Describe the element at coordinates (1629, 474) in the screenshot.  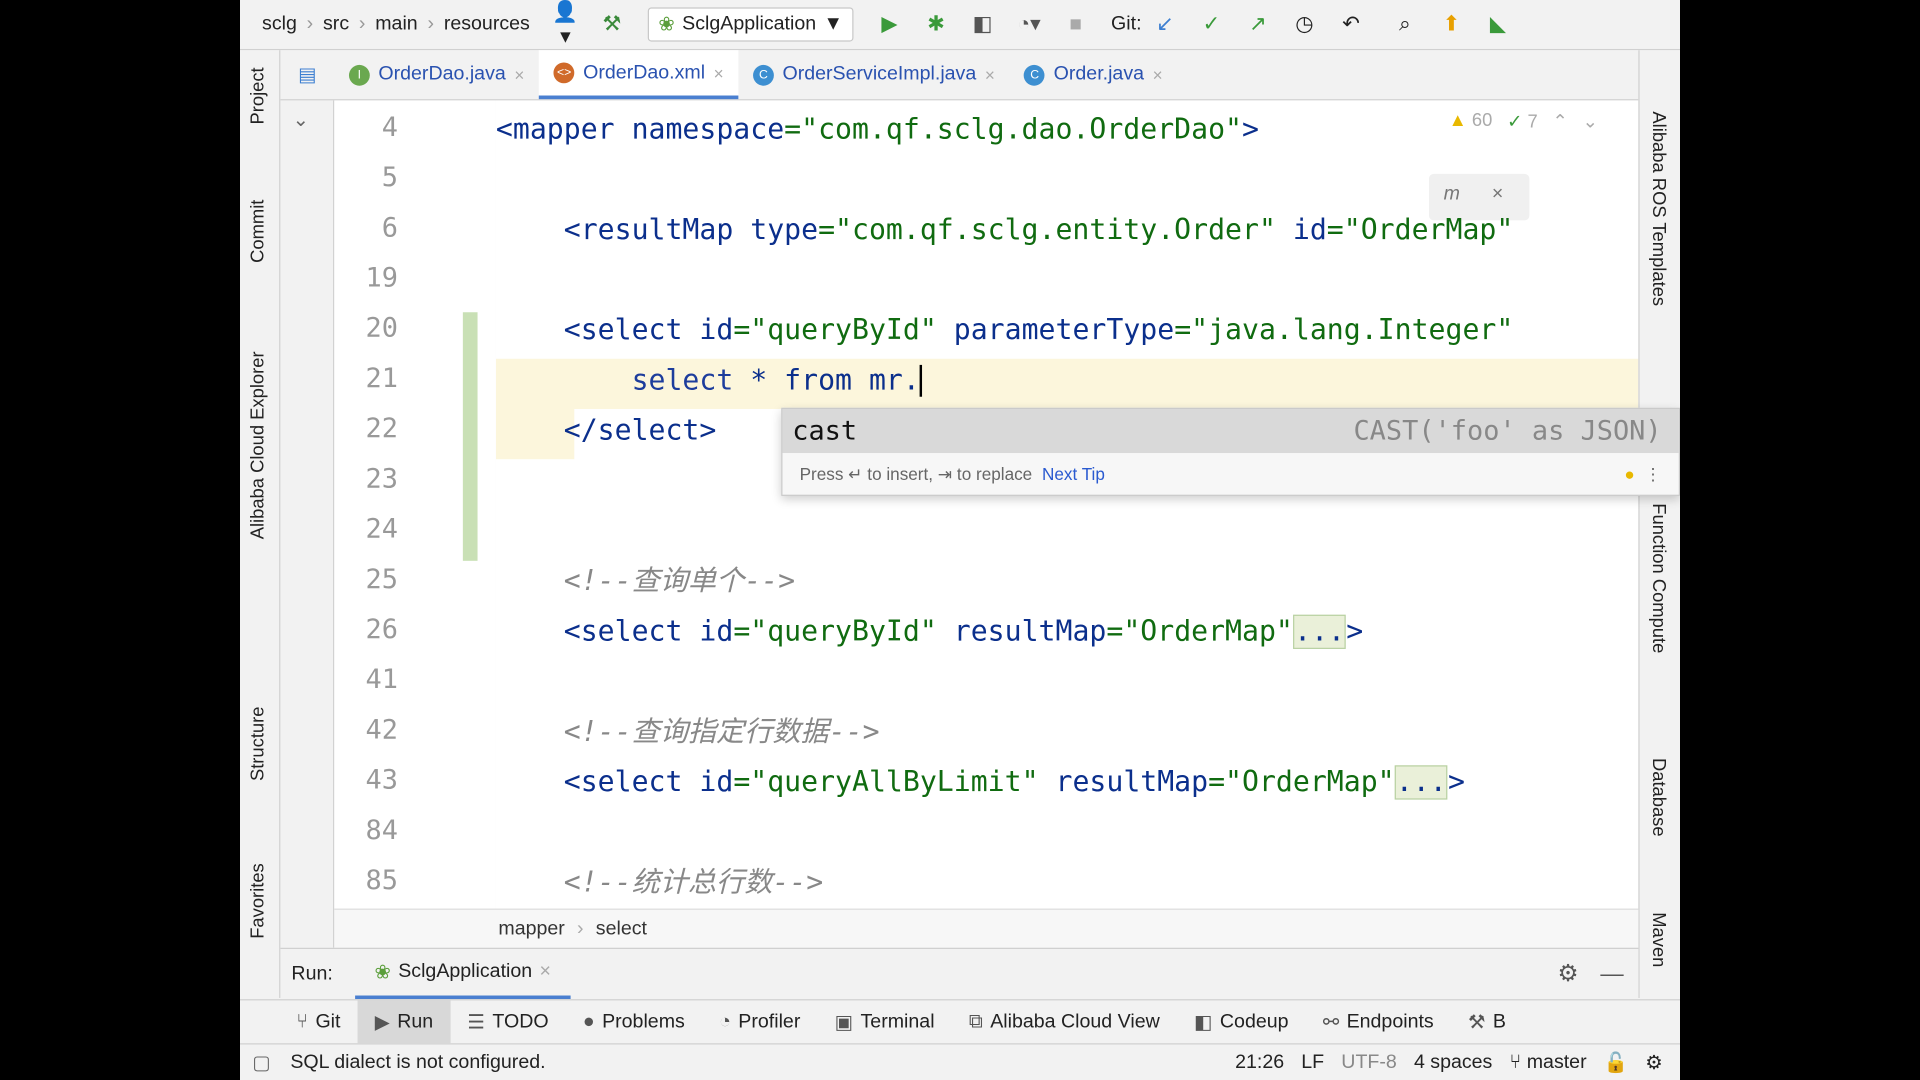
I see `lightbulb-icon: ●` at that location.